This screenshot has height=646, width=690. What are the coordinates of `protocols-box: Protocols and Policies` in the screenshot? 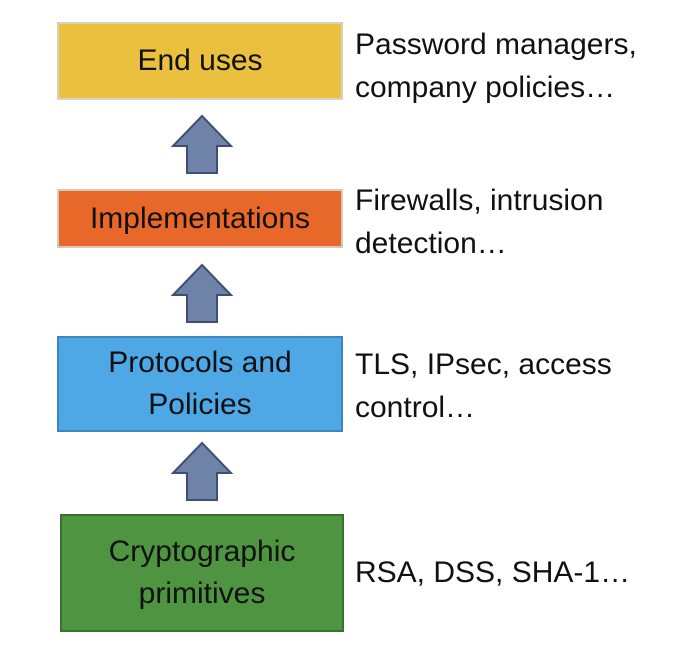 It's located at (200, 384).